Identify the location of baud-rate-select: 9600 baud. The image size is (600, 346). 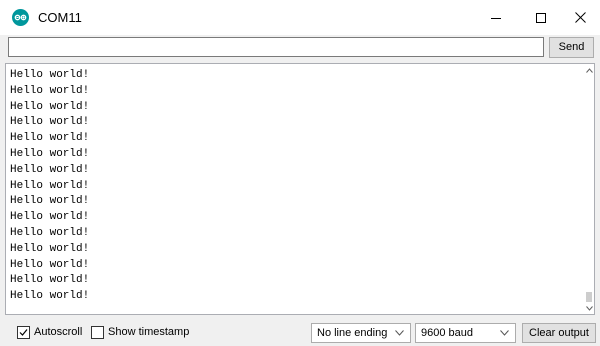
(465, 333).